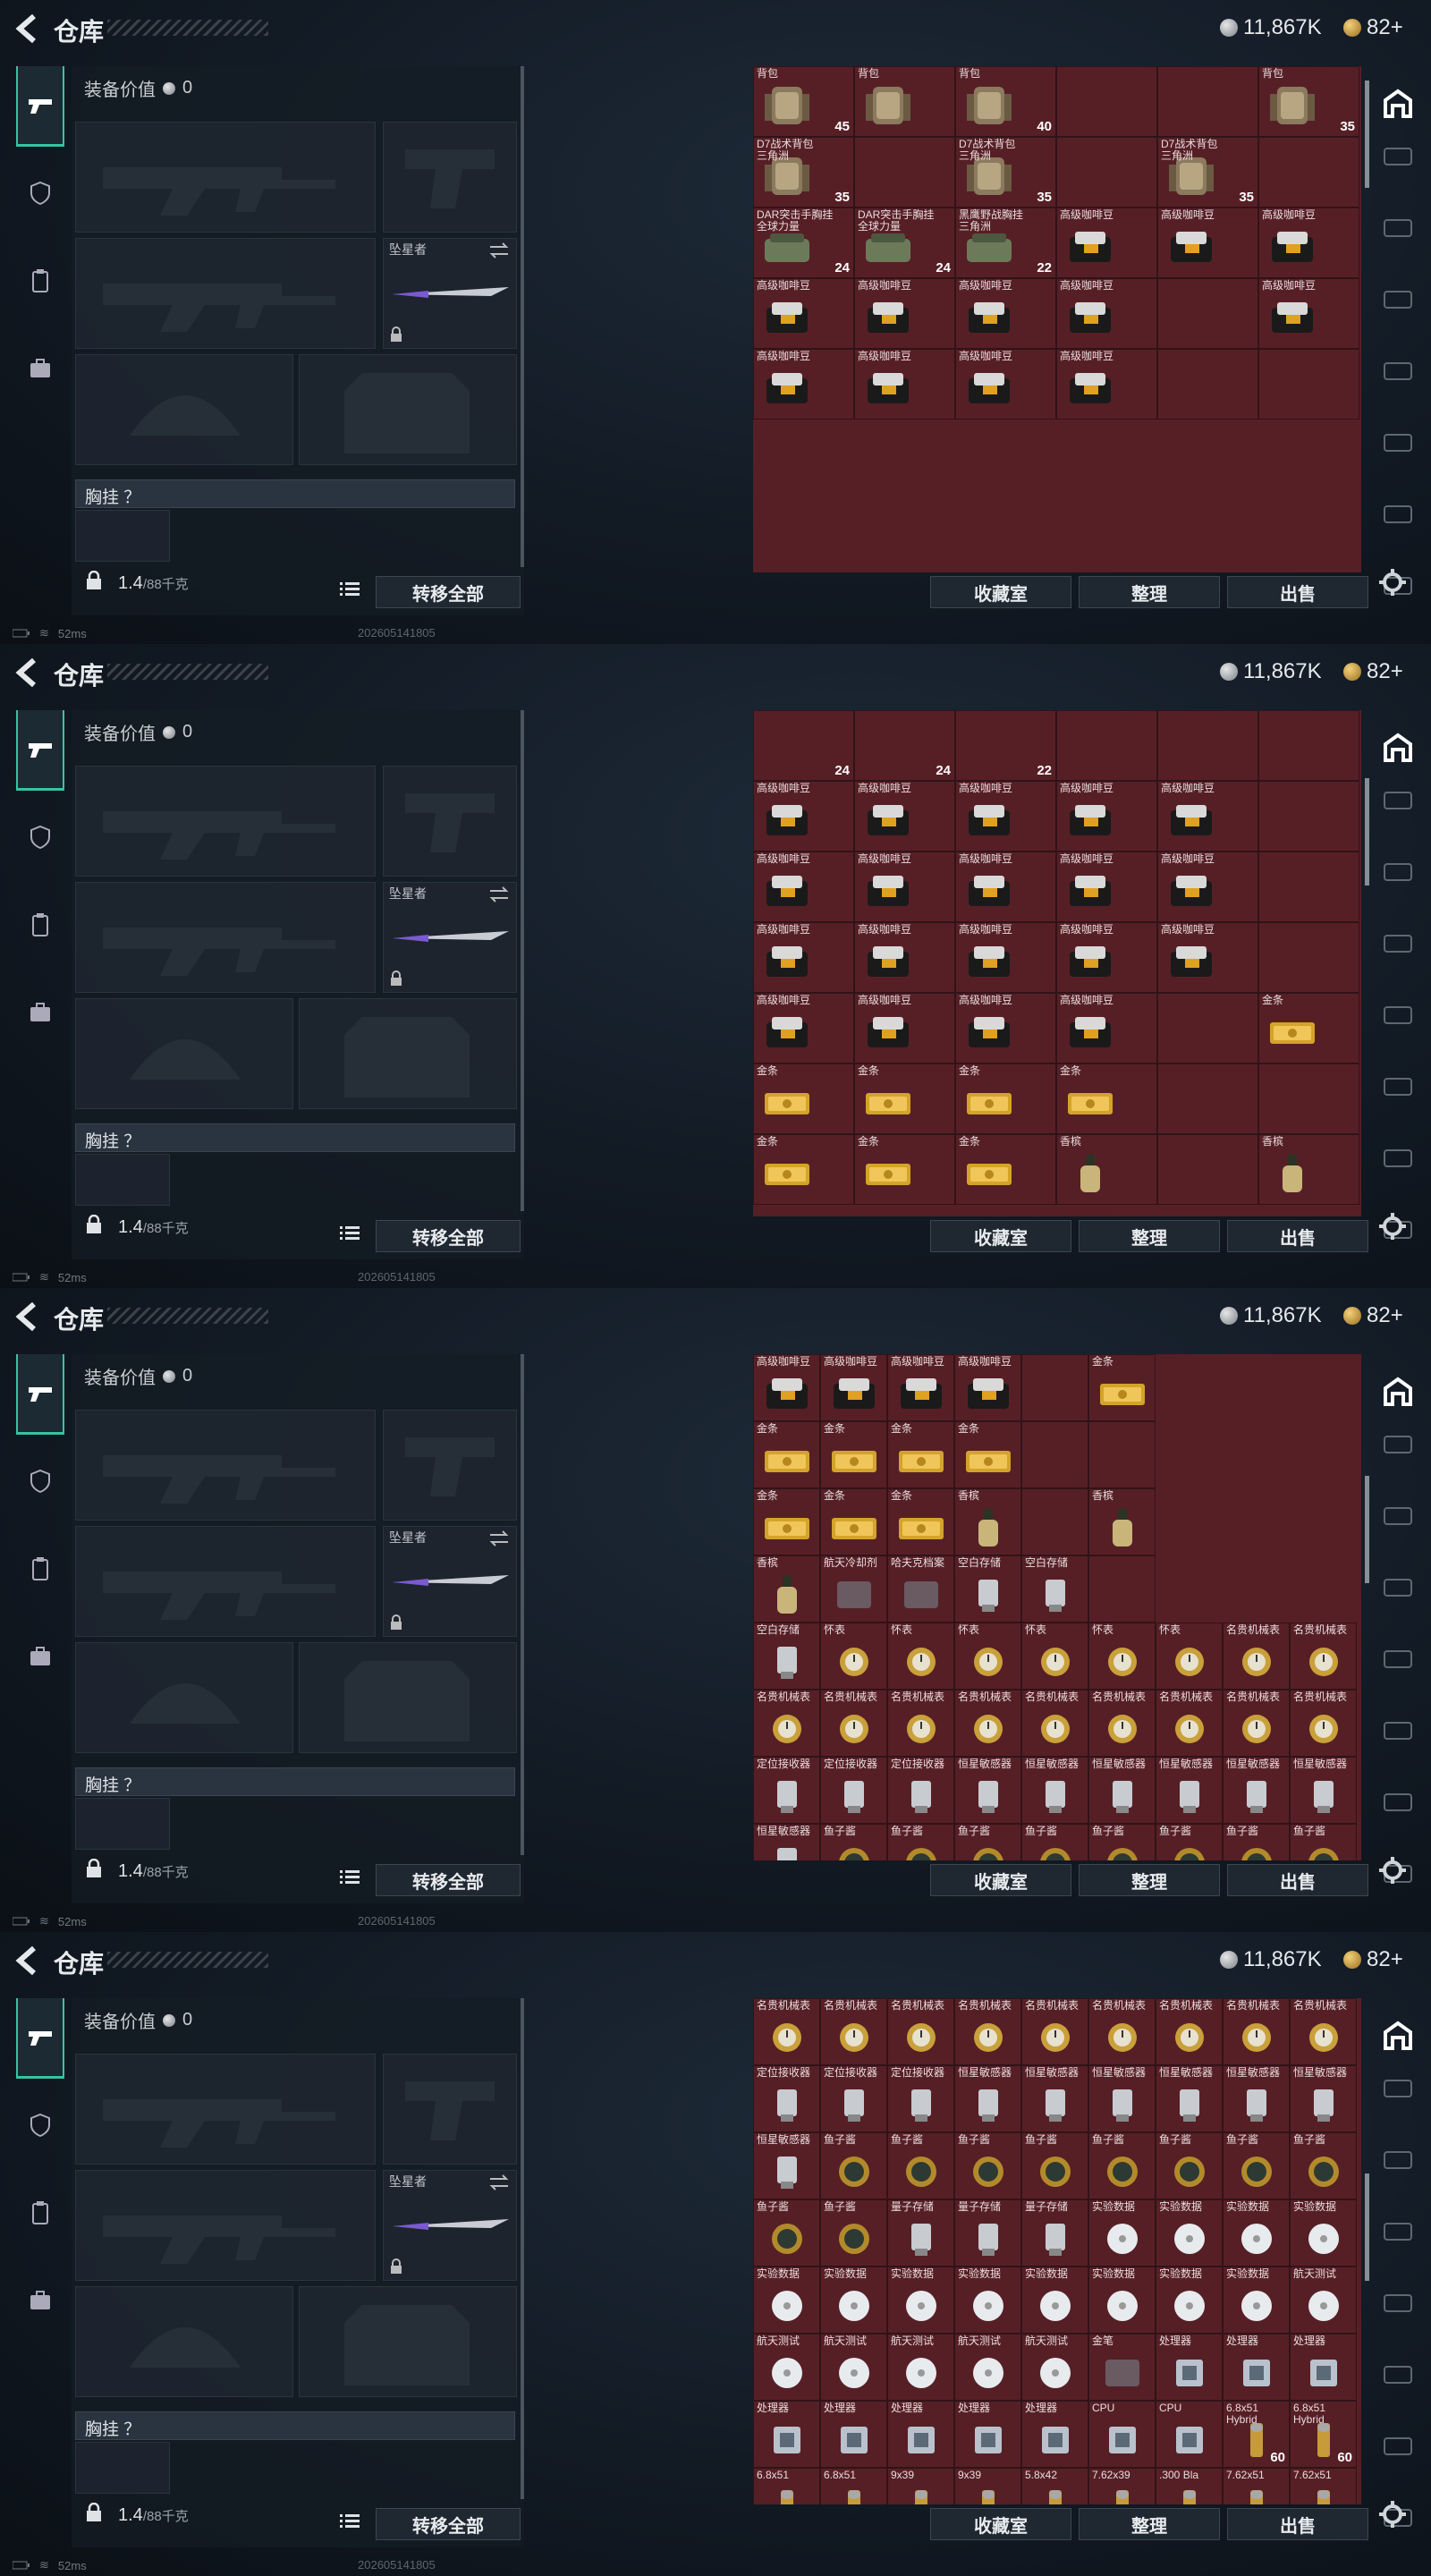  Describe the element at coordinates (1324, 2300) in the screenshot. I see `grid-cell: 航天测试` at that location.